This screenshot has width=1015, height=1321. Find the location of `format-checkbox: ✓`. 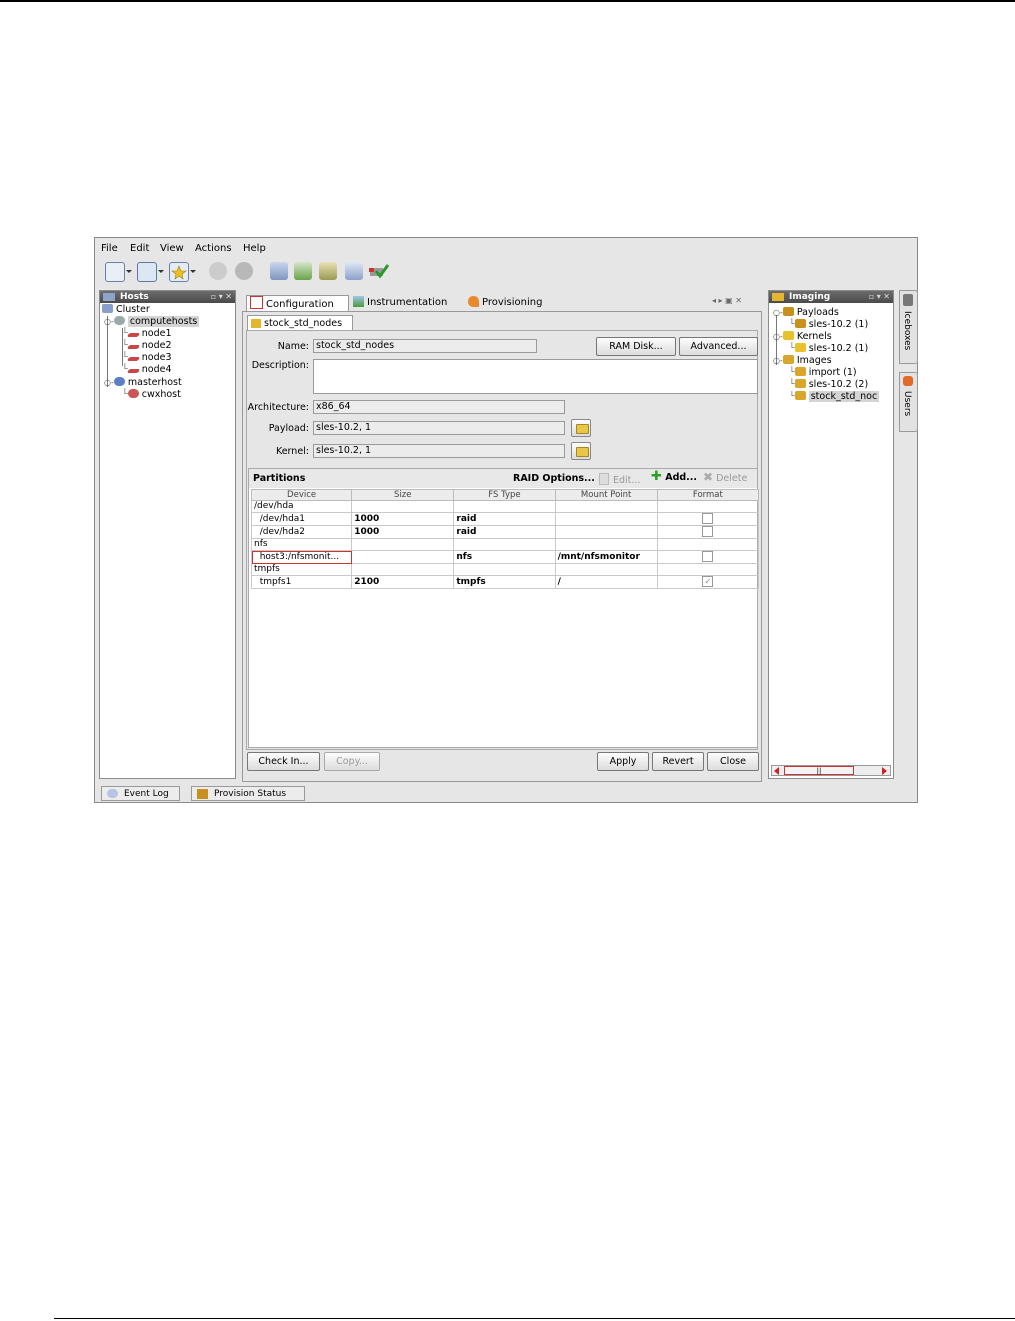

format-checkbox: ✓ is located at coordinates (708, 581).